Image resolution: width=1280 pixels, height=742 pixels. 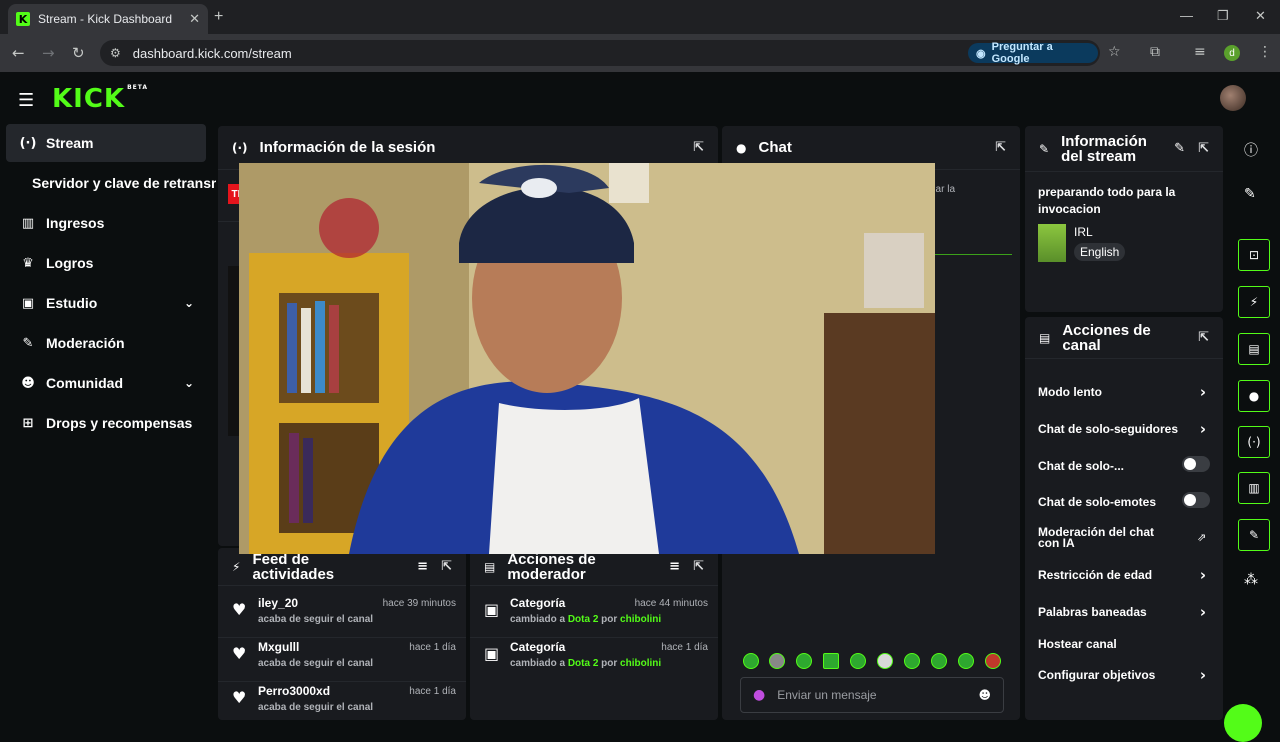 I want to click on new-tab-icon: +, so click(x=218, y=17).